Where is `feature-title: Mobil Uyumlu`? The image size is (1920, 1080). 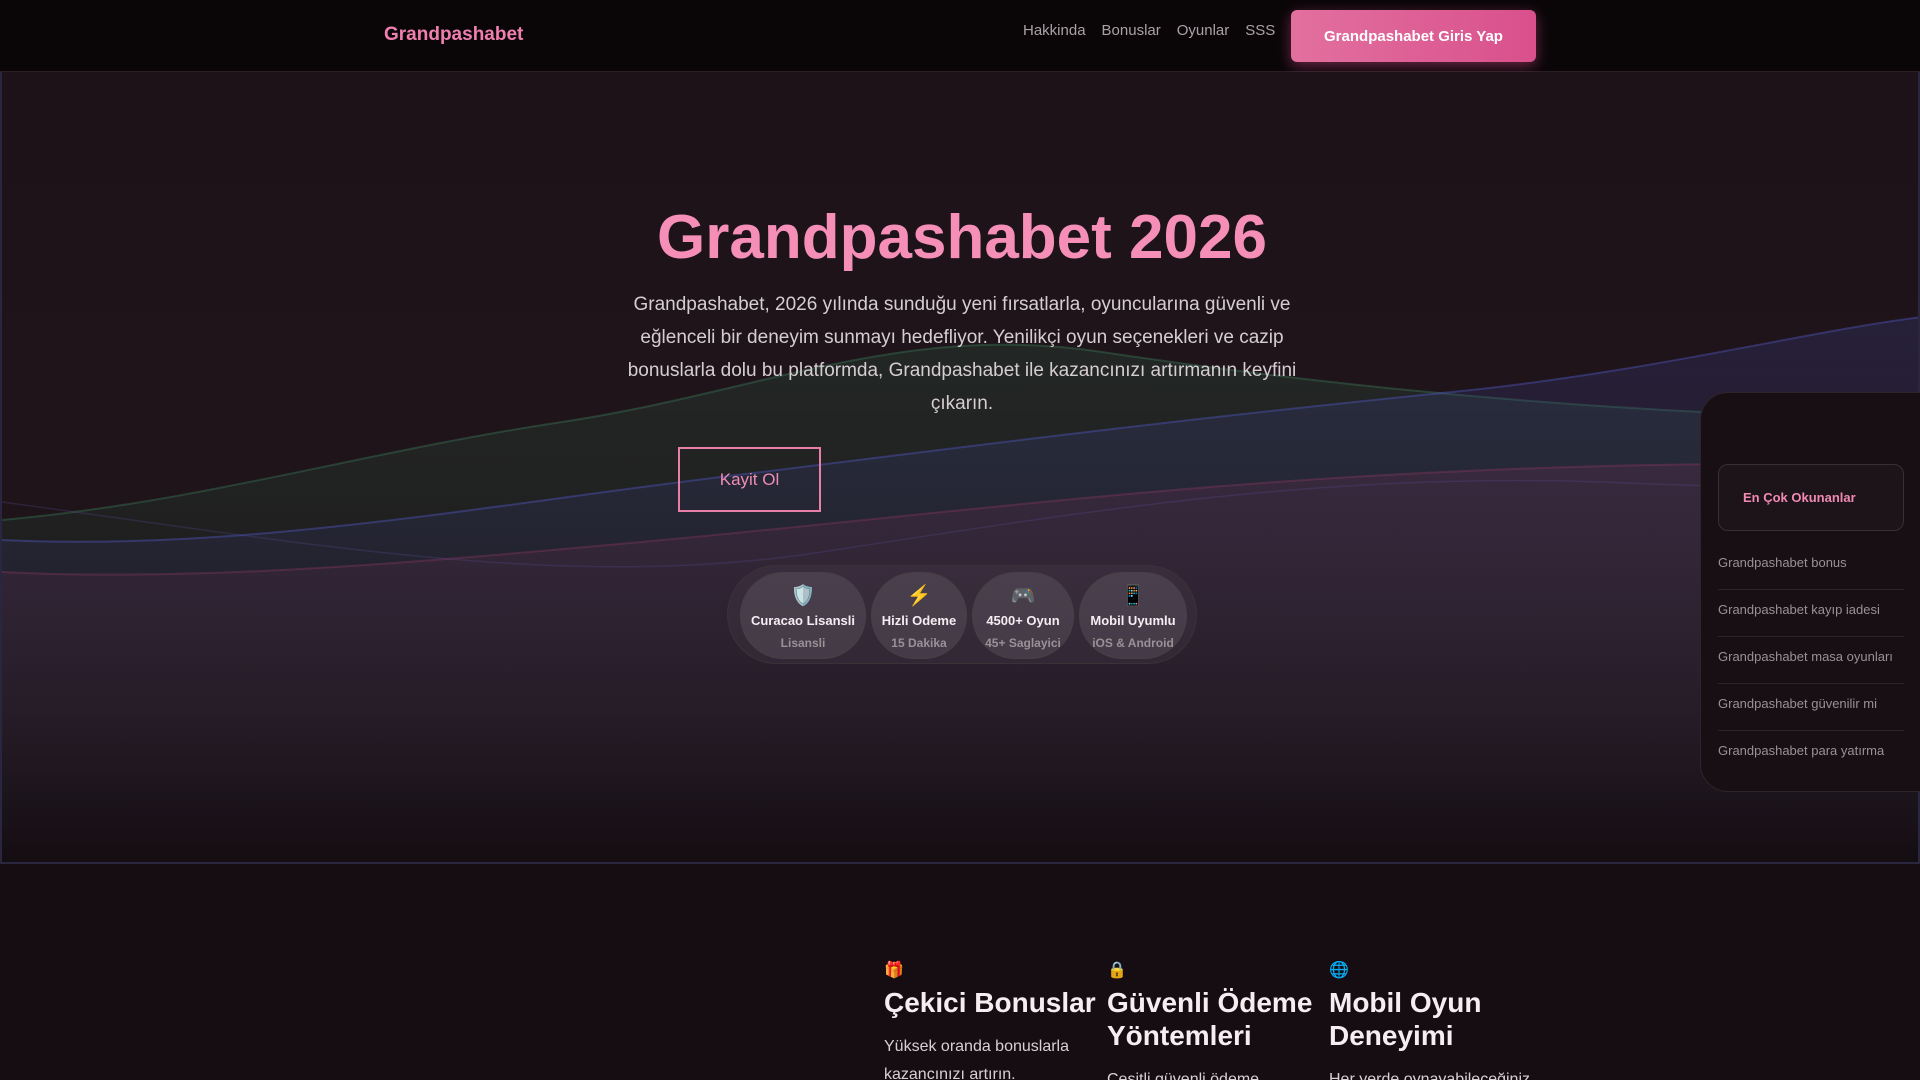 feature-title: Mobil Uyumlu is located at coordinates (1133, 620).